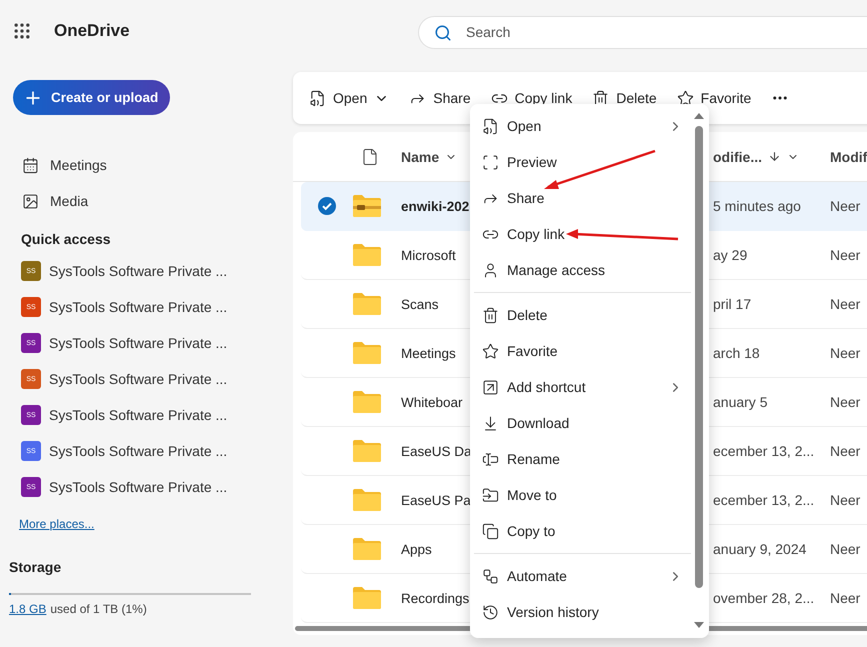  Describe the element at coordinates (757, 206) in the screenshot. I see `modified-date: 5 minutes ago` at that location.